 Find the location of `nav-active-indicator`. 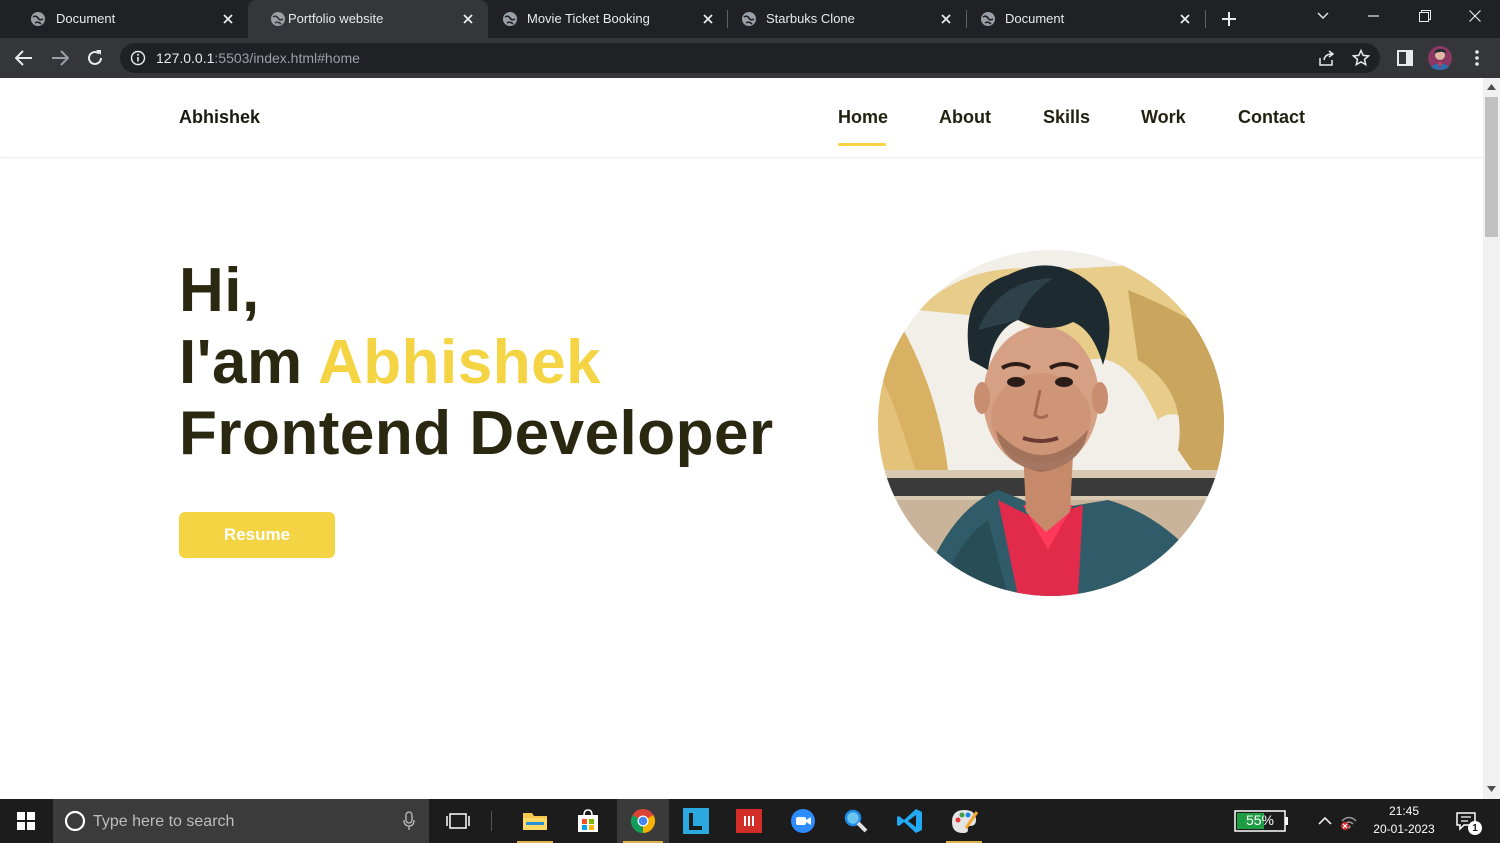

nav-active-indicator is located at coordinates (862, 144).